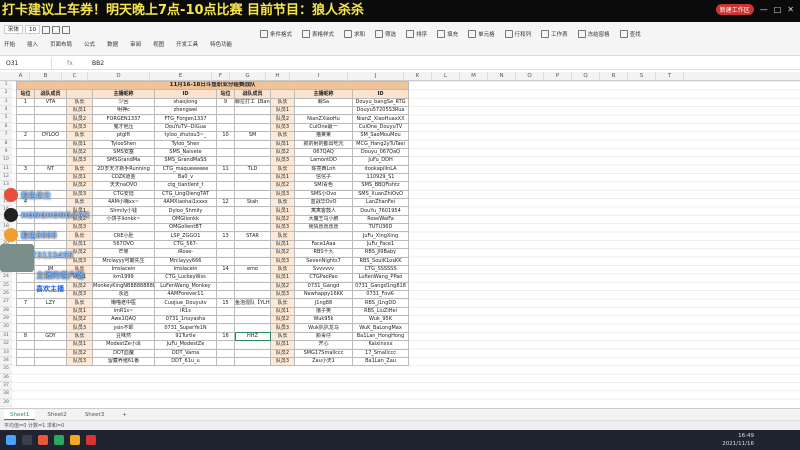 This screenshot has height=450, width=800. I want to click on table-cell: tyloo_zhutou3~_, so click(185, 136).